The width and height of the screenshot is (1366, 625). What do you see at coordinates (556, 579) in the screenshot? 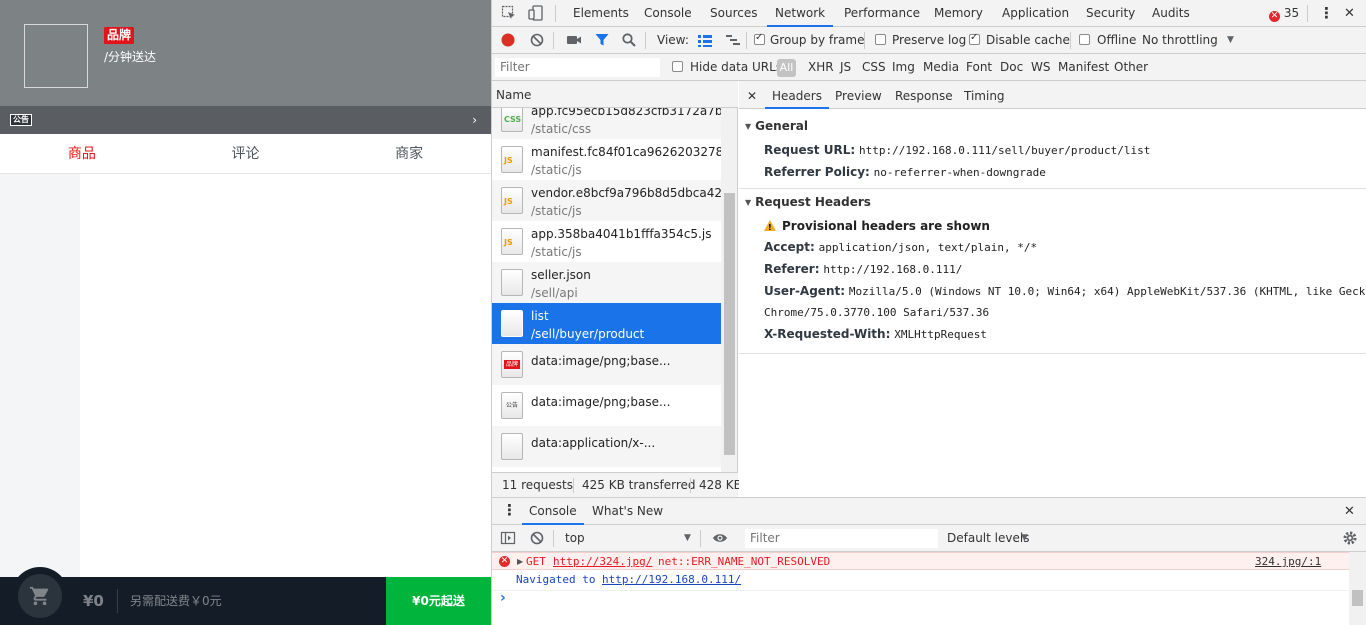
I see `navigated-to-text: Navigated to` at bounding box center [556, 579].